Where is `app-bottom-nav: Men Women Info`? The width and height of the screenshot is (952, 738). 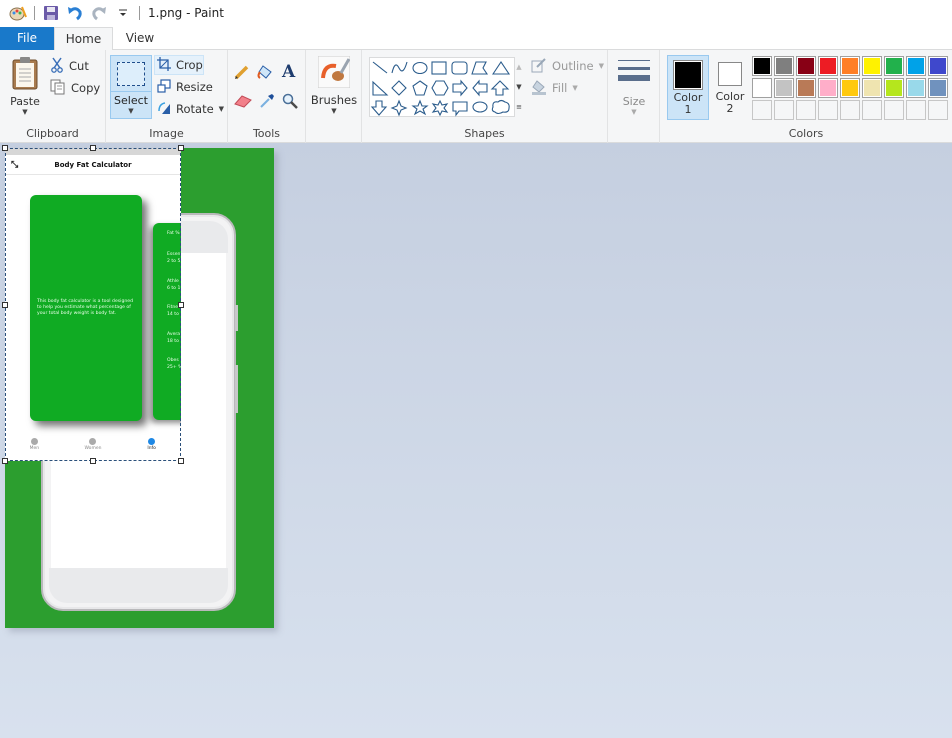
app-bottom-nav: Men Women Info is located at coordinates (93, 449).